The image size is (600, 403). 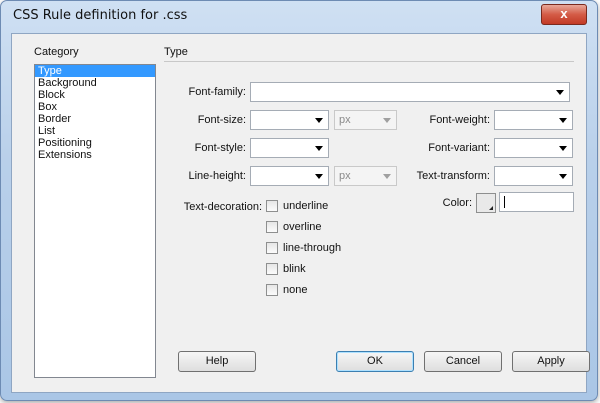 What do you see at coordinates (289, 176) in the screenshot?
I see `line-height-select` at bounding box center [289, 176].